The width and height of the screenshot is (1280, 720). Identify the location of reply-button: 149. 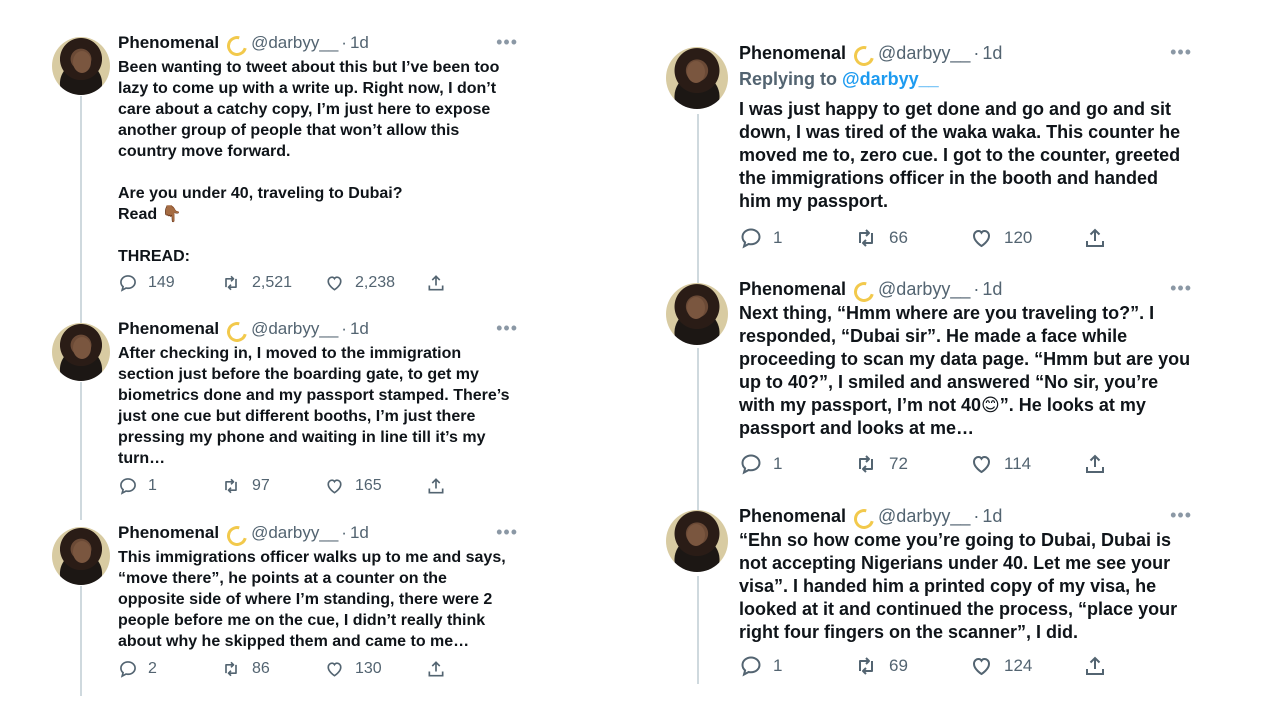
(169, 283).